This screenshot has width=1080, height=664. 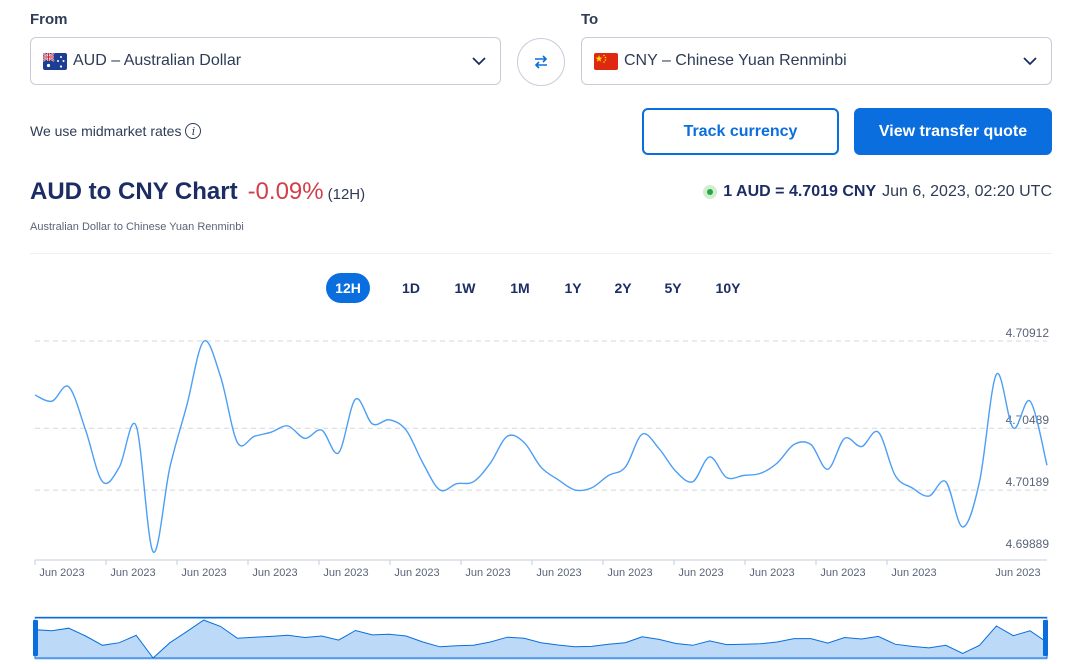 I want to click on rate-timestamp: Jun 6, 2023, 02:20 UTC, so click(x=967, y=191).